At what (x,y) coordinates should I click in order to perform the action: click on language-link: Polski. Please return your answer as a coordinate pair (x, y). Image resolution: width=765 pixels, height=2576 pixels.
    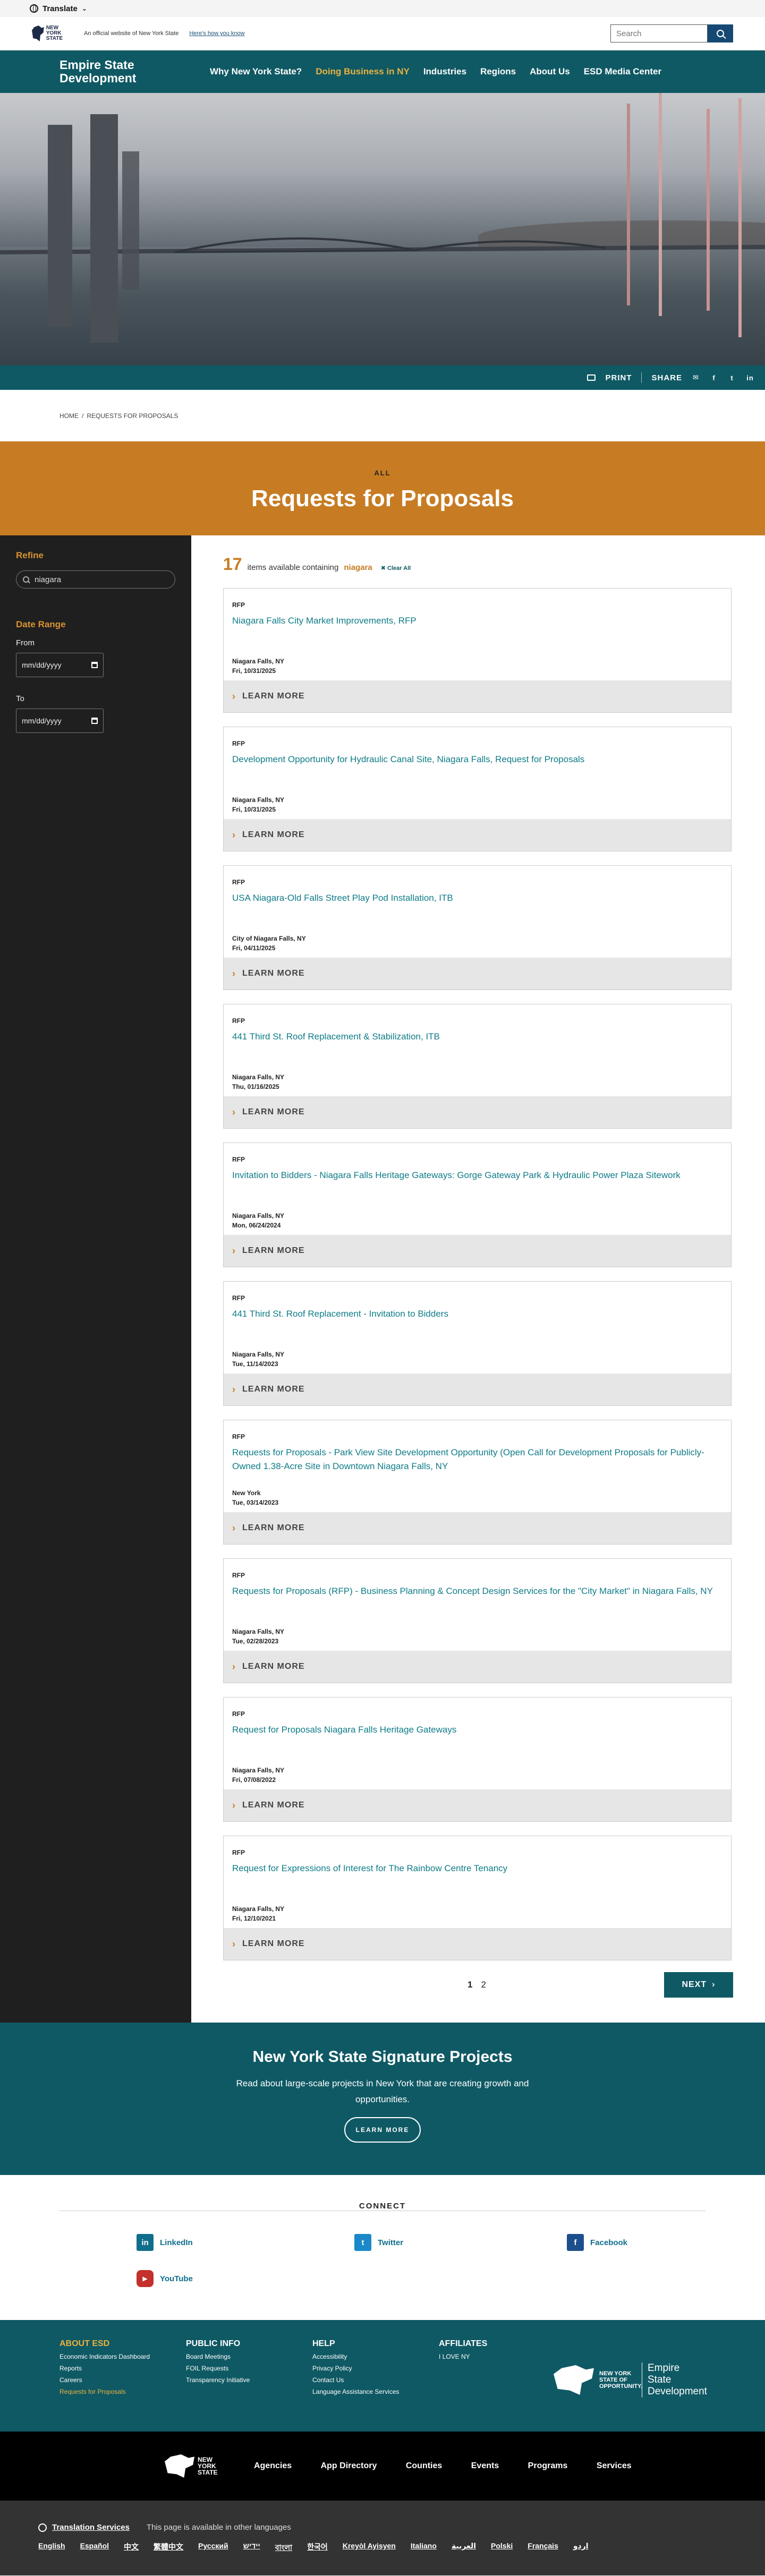
    Looking at the image, I should click on (502, 2548).